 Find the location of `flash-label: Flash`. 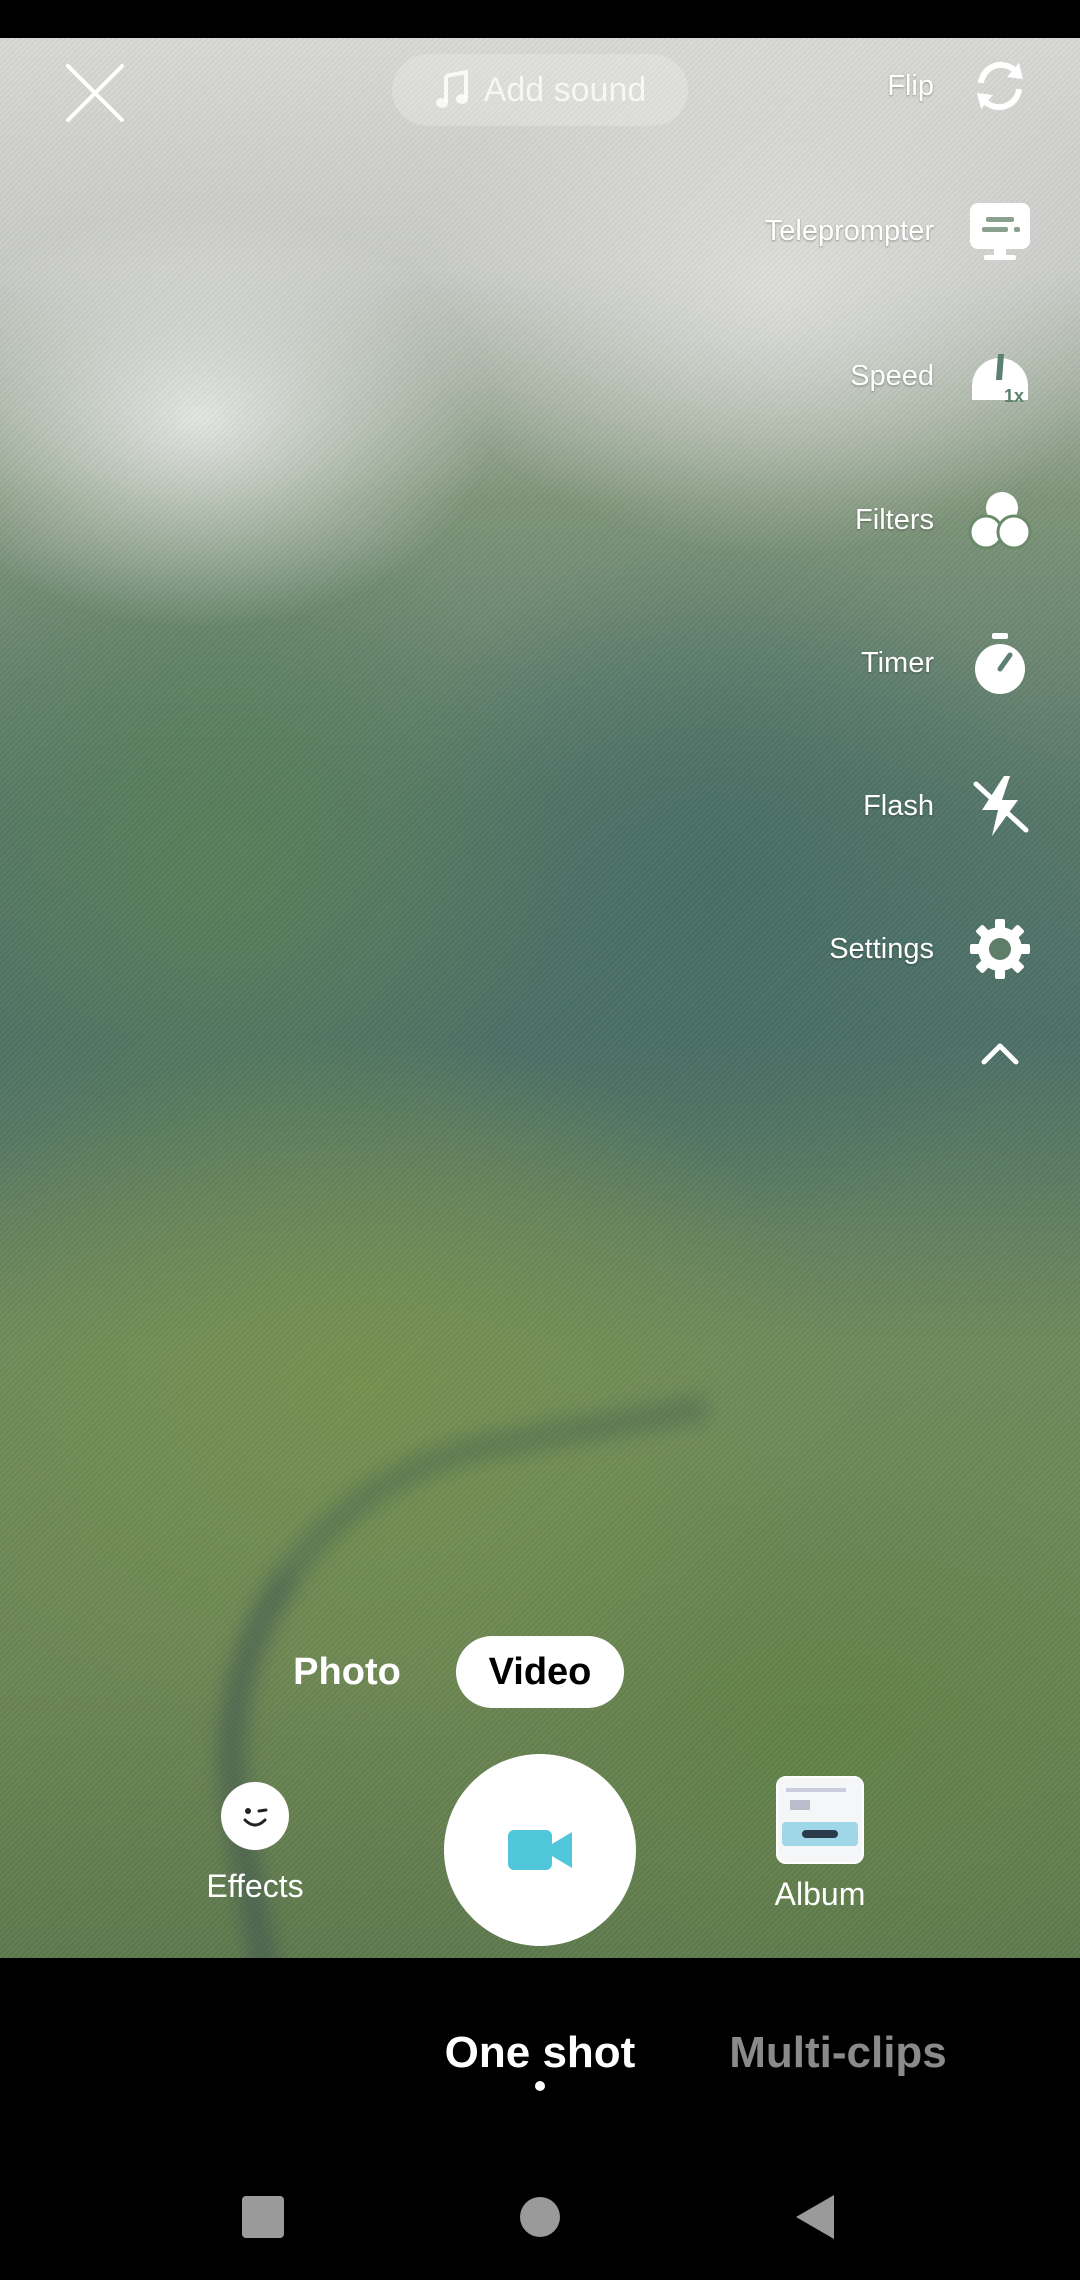

flash-label: Flash is located at coordinates (898, 805).